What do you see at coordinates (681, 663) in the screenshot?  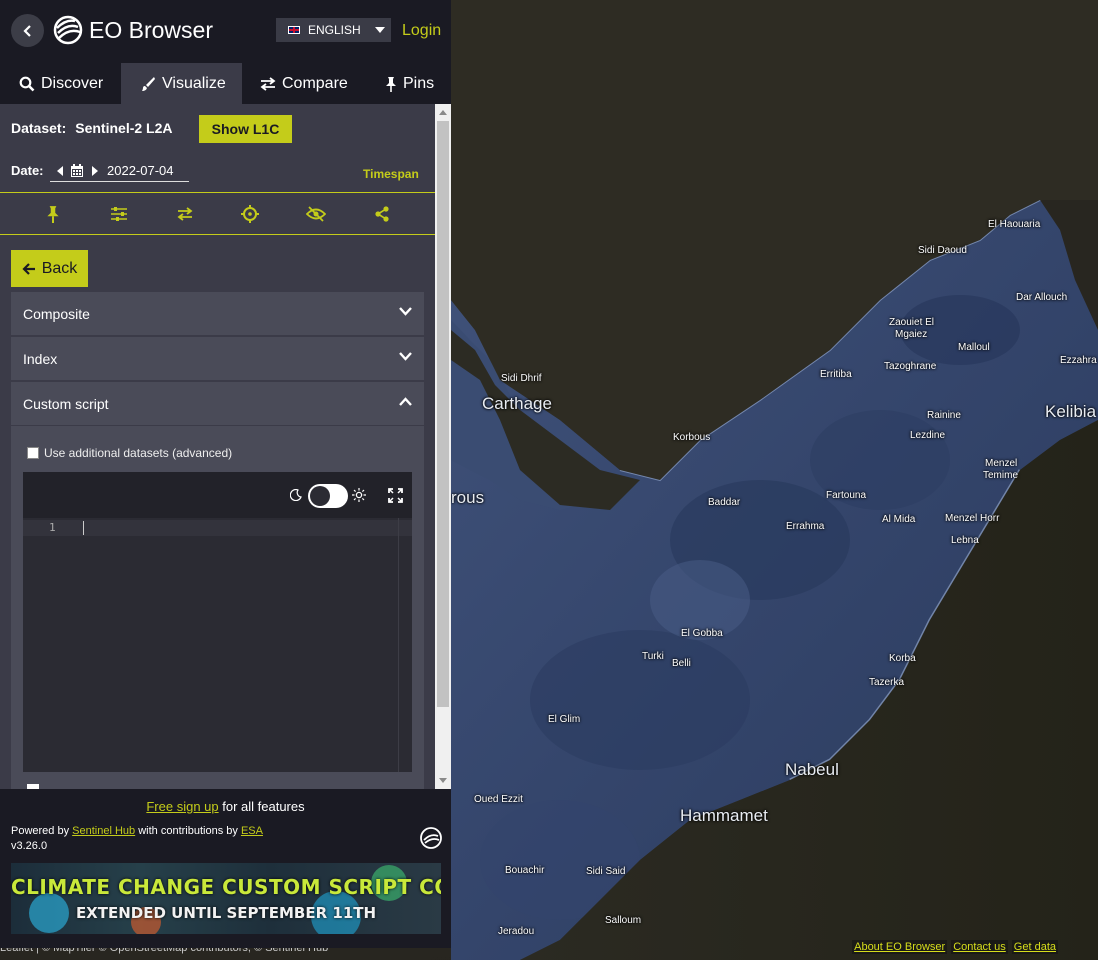 I see `map-label: Belli` at bounding box center [681, 663].